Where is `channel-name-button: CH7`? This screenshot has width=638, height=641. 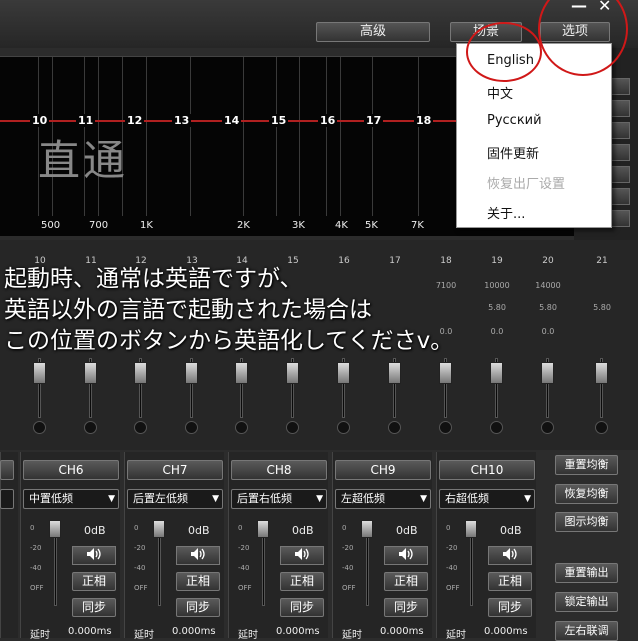 channel-name-button: CH7 is located at coordinates (175, 470).